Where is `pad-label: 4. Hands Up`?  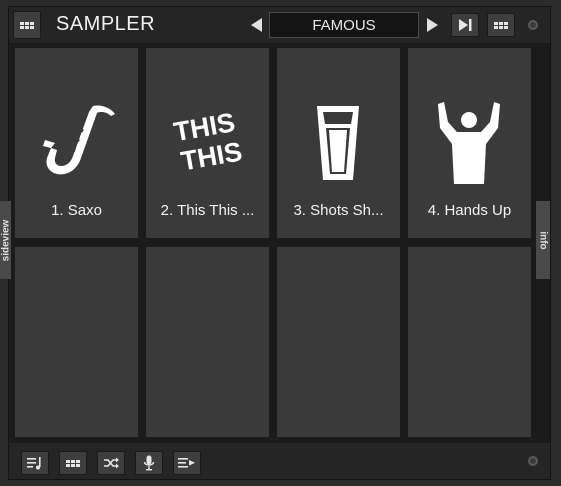
pad-label: 4. Hands Up is located at coordinates (469, 210).